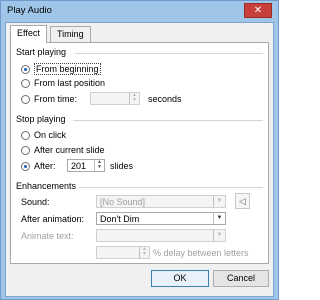 The image size is (320, 300). I want to click on after-current-slide-option: After current slide, so click(63, 150).